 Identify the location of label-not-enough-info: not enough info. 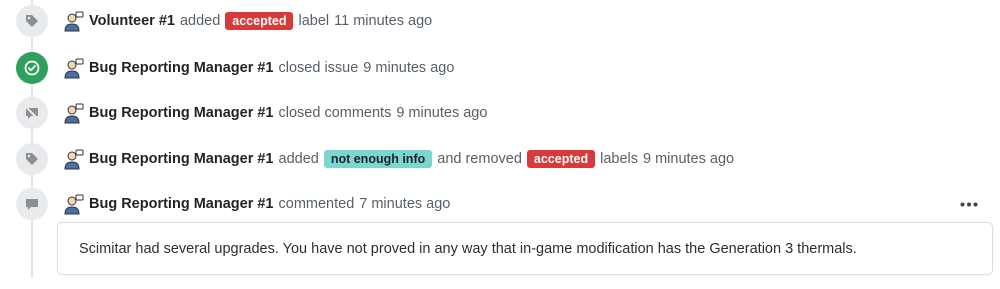
(378, 159).